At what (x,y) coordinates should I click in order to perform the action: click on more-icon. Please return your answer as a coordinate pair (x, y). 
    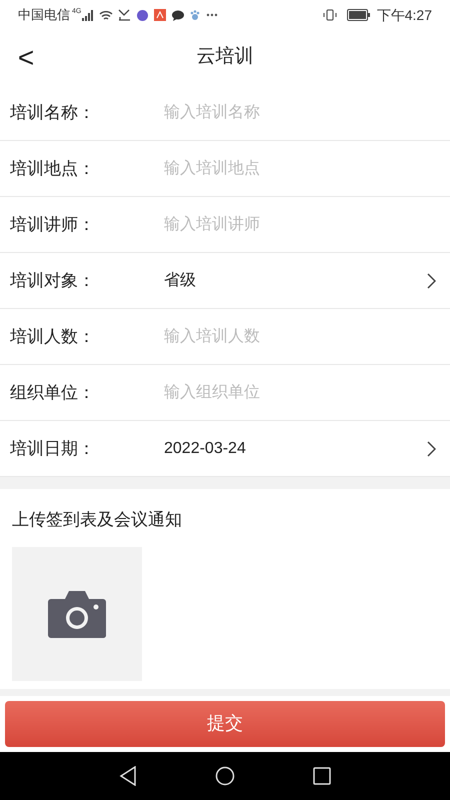
    Looking at the image, I should click on (212, 15).